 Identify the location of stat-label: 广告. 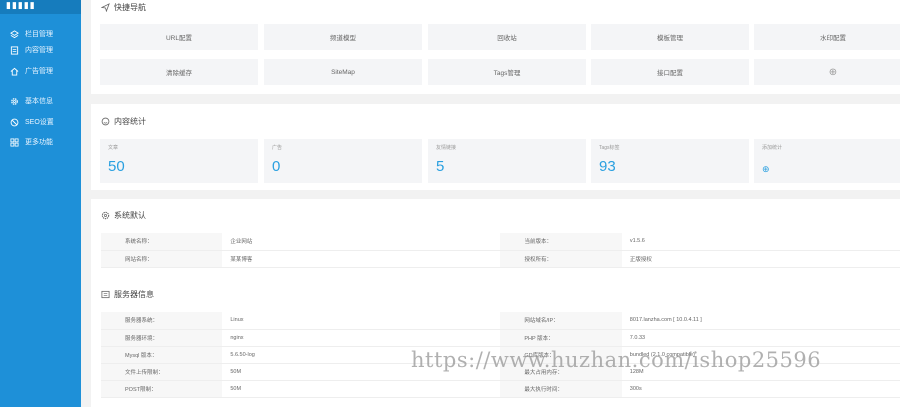
(277, 148).